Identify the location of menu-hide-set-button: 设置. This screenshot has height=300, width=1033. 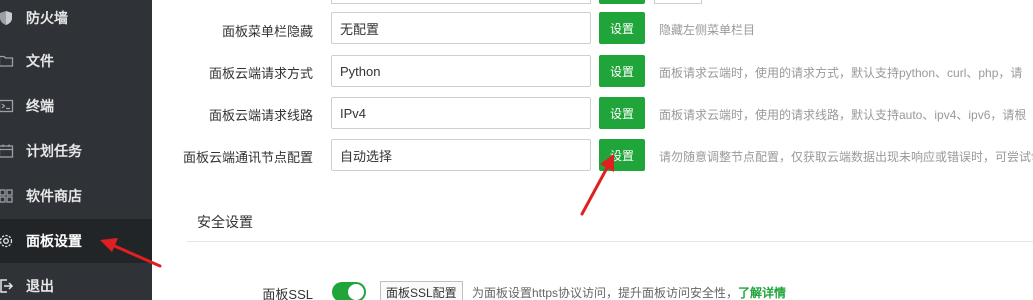
(622, 28).